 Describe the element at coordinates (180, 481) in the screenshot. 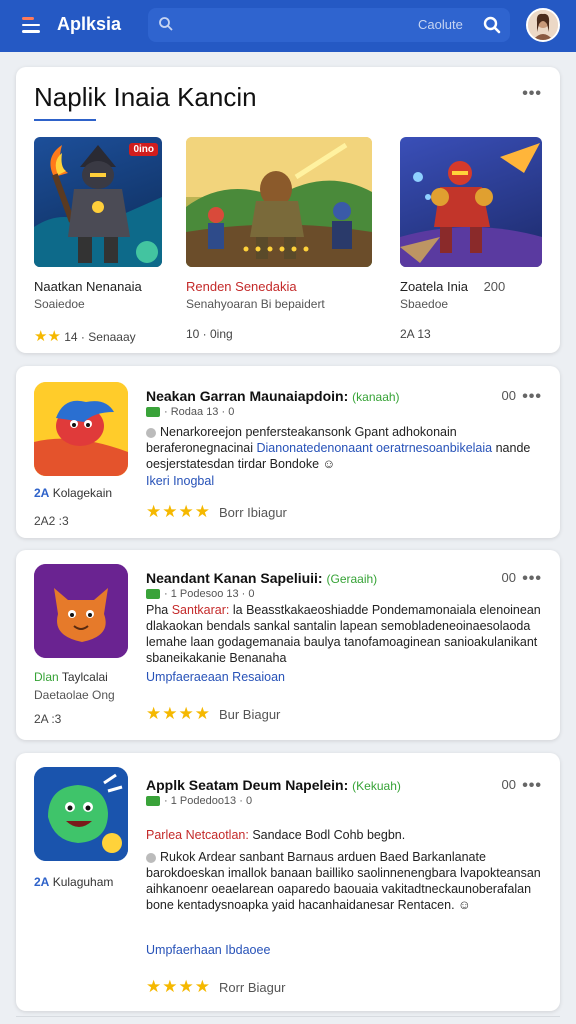

I see `app-link: Ikeri Inogbal` at that location.